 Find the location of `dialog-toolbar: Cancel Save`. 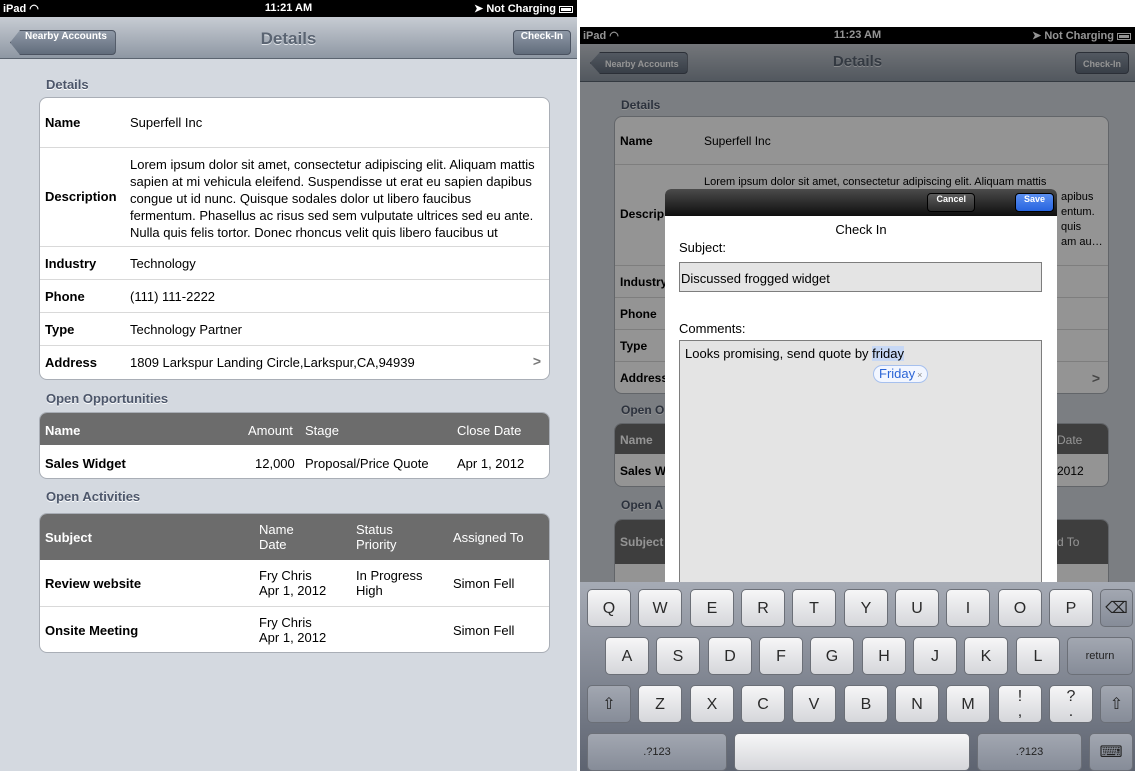

dialog-toolbar: Cancel Save is located at coordinates (861, 202).